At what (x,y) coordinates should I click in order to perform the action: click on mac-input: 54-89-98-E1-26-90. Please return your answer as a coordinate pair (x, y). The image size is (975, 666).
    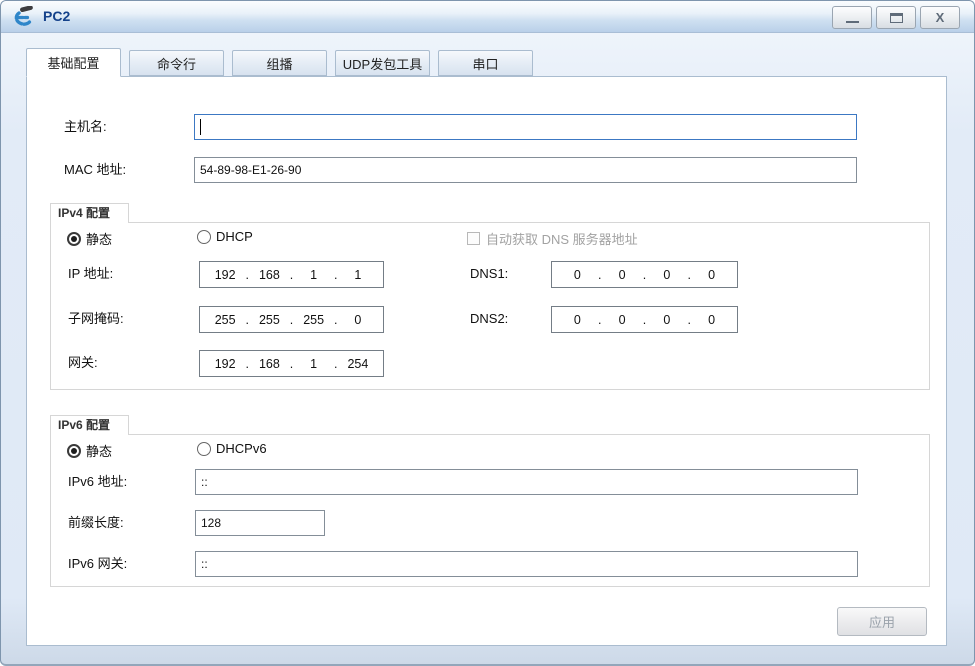
    Looking at the image, I should click on (525, 170).